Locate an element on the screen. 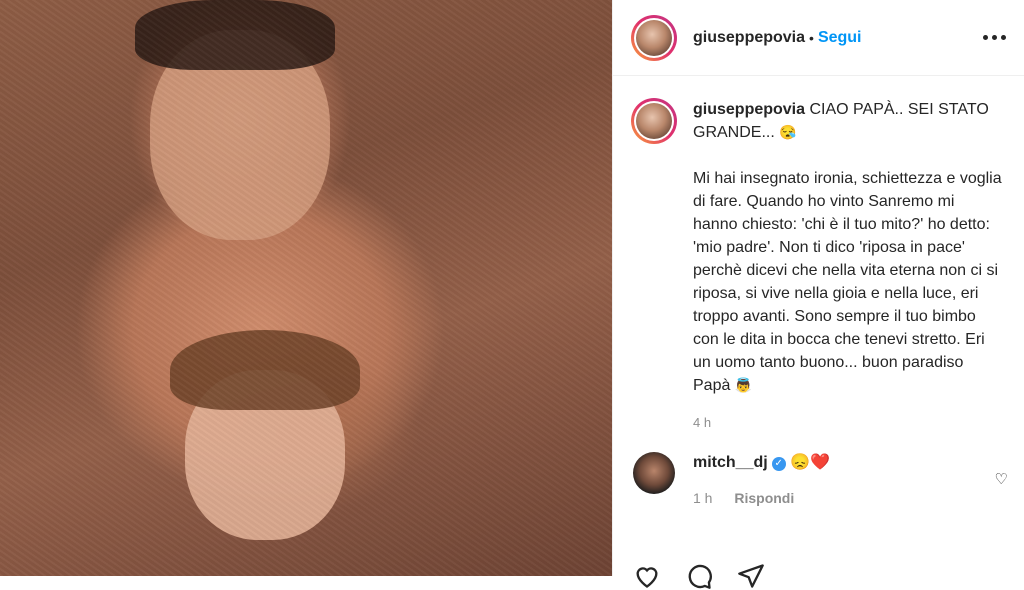  reply-button: Rispondi is located at coordinates (764, 498).